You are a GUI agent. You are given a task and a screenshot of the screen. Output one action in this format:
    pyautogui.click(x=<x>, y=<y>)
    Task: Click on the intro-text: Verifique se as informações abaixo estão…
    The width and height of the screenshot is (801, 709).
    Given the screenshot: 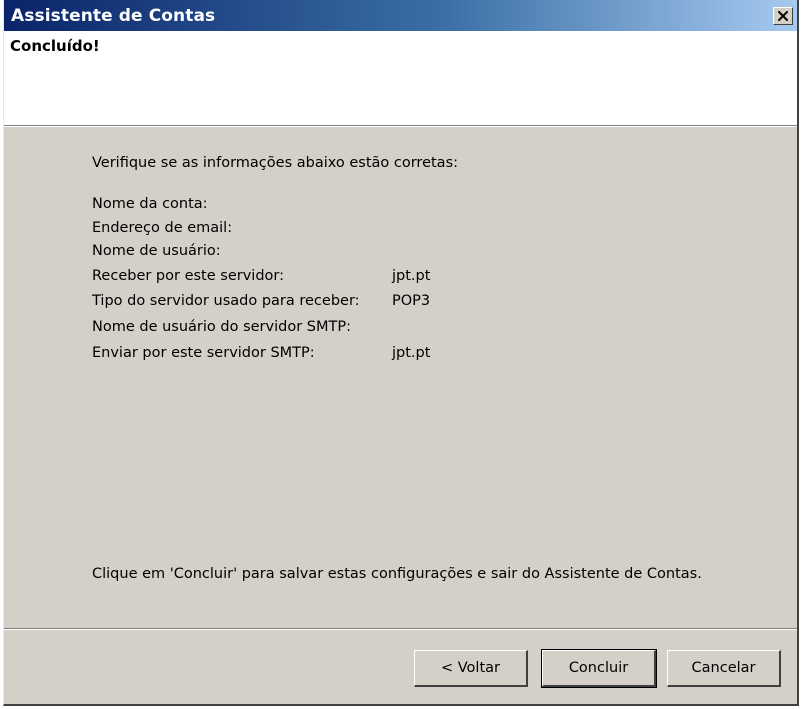 What is the action you would take?
    pyautogui.click(x=275, y=163)
    